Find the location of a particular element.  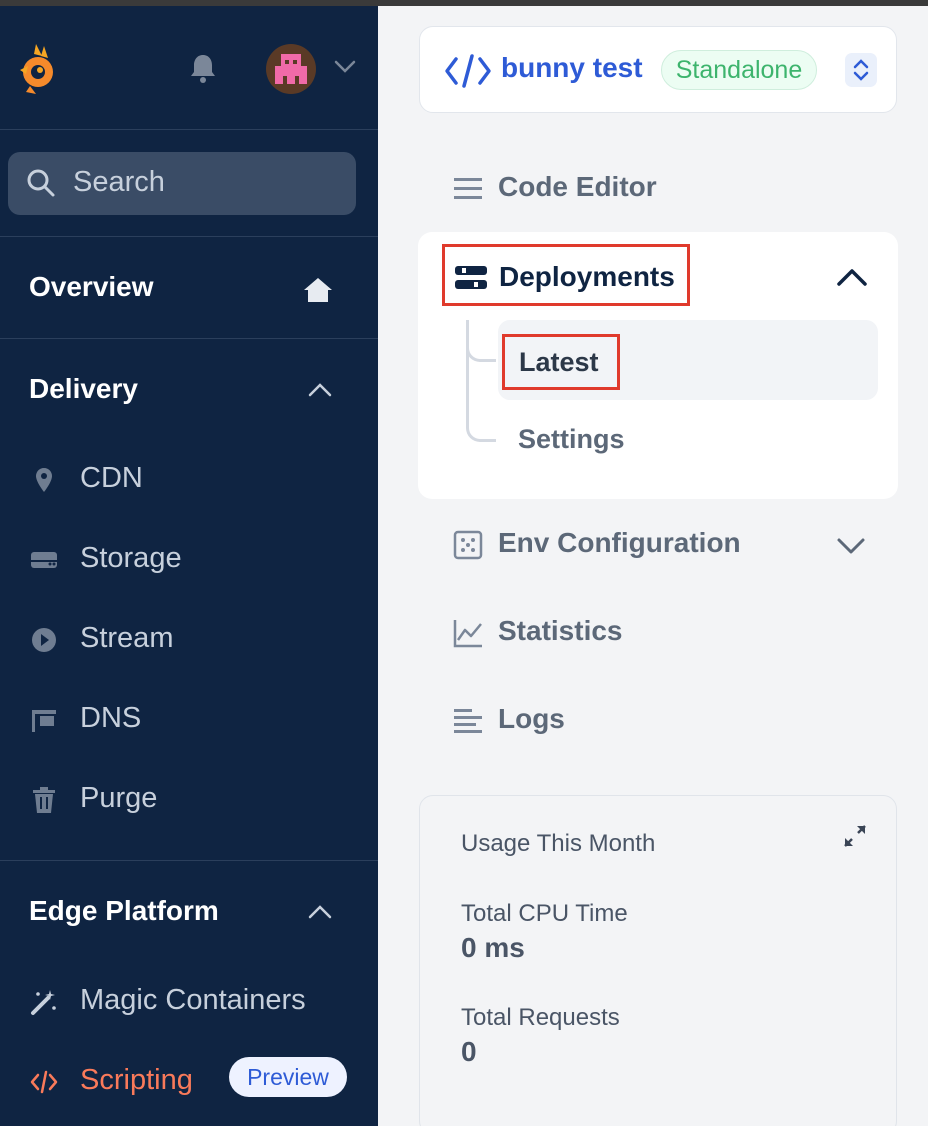

search-input: Search is located at coordinates (182, 183).